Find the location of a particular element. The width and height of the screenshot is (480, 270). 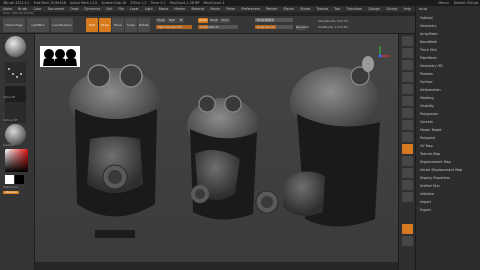

color-picker is located at coordinates (16, 160).